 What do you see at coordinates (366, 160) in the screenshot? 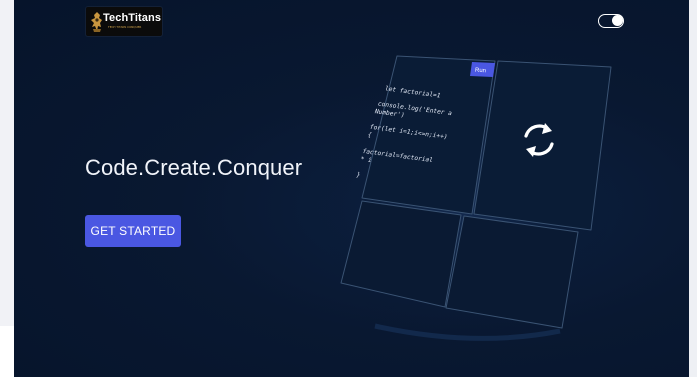
I see `code-line: * i` at bounding box center [366, 160].